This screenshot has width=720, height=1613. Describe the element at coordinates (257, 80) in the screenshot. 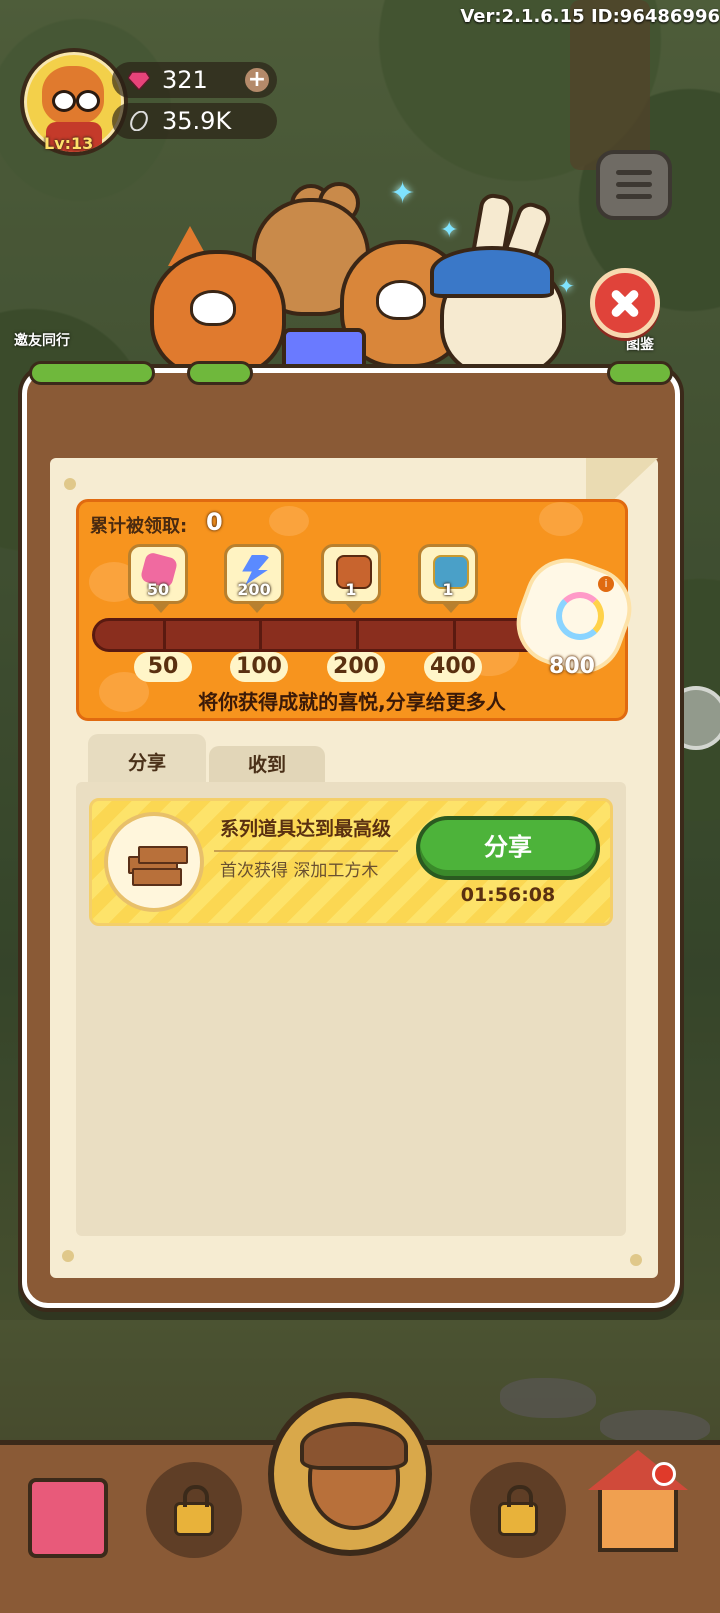

I see `add-gems-button: +` at that location.